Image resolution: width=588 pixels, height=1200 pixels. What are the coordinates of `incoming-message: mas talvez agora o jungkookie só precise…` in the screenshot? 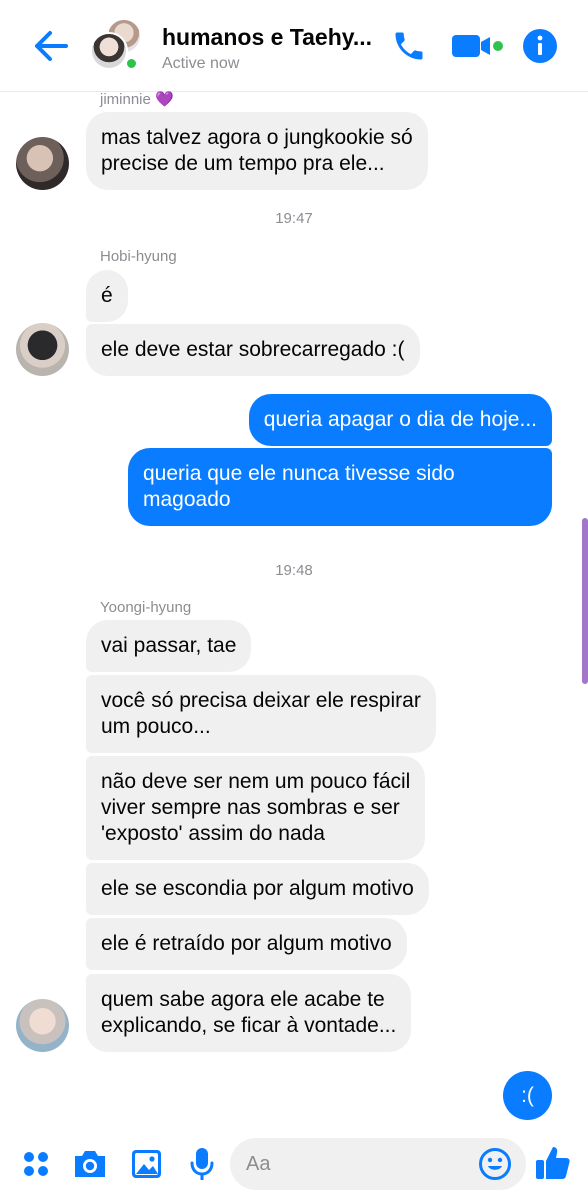 It's located at (257, 151).